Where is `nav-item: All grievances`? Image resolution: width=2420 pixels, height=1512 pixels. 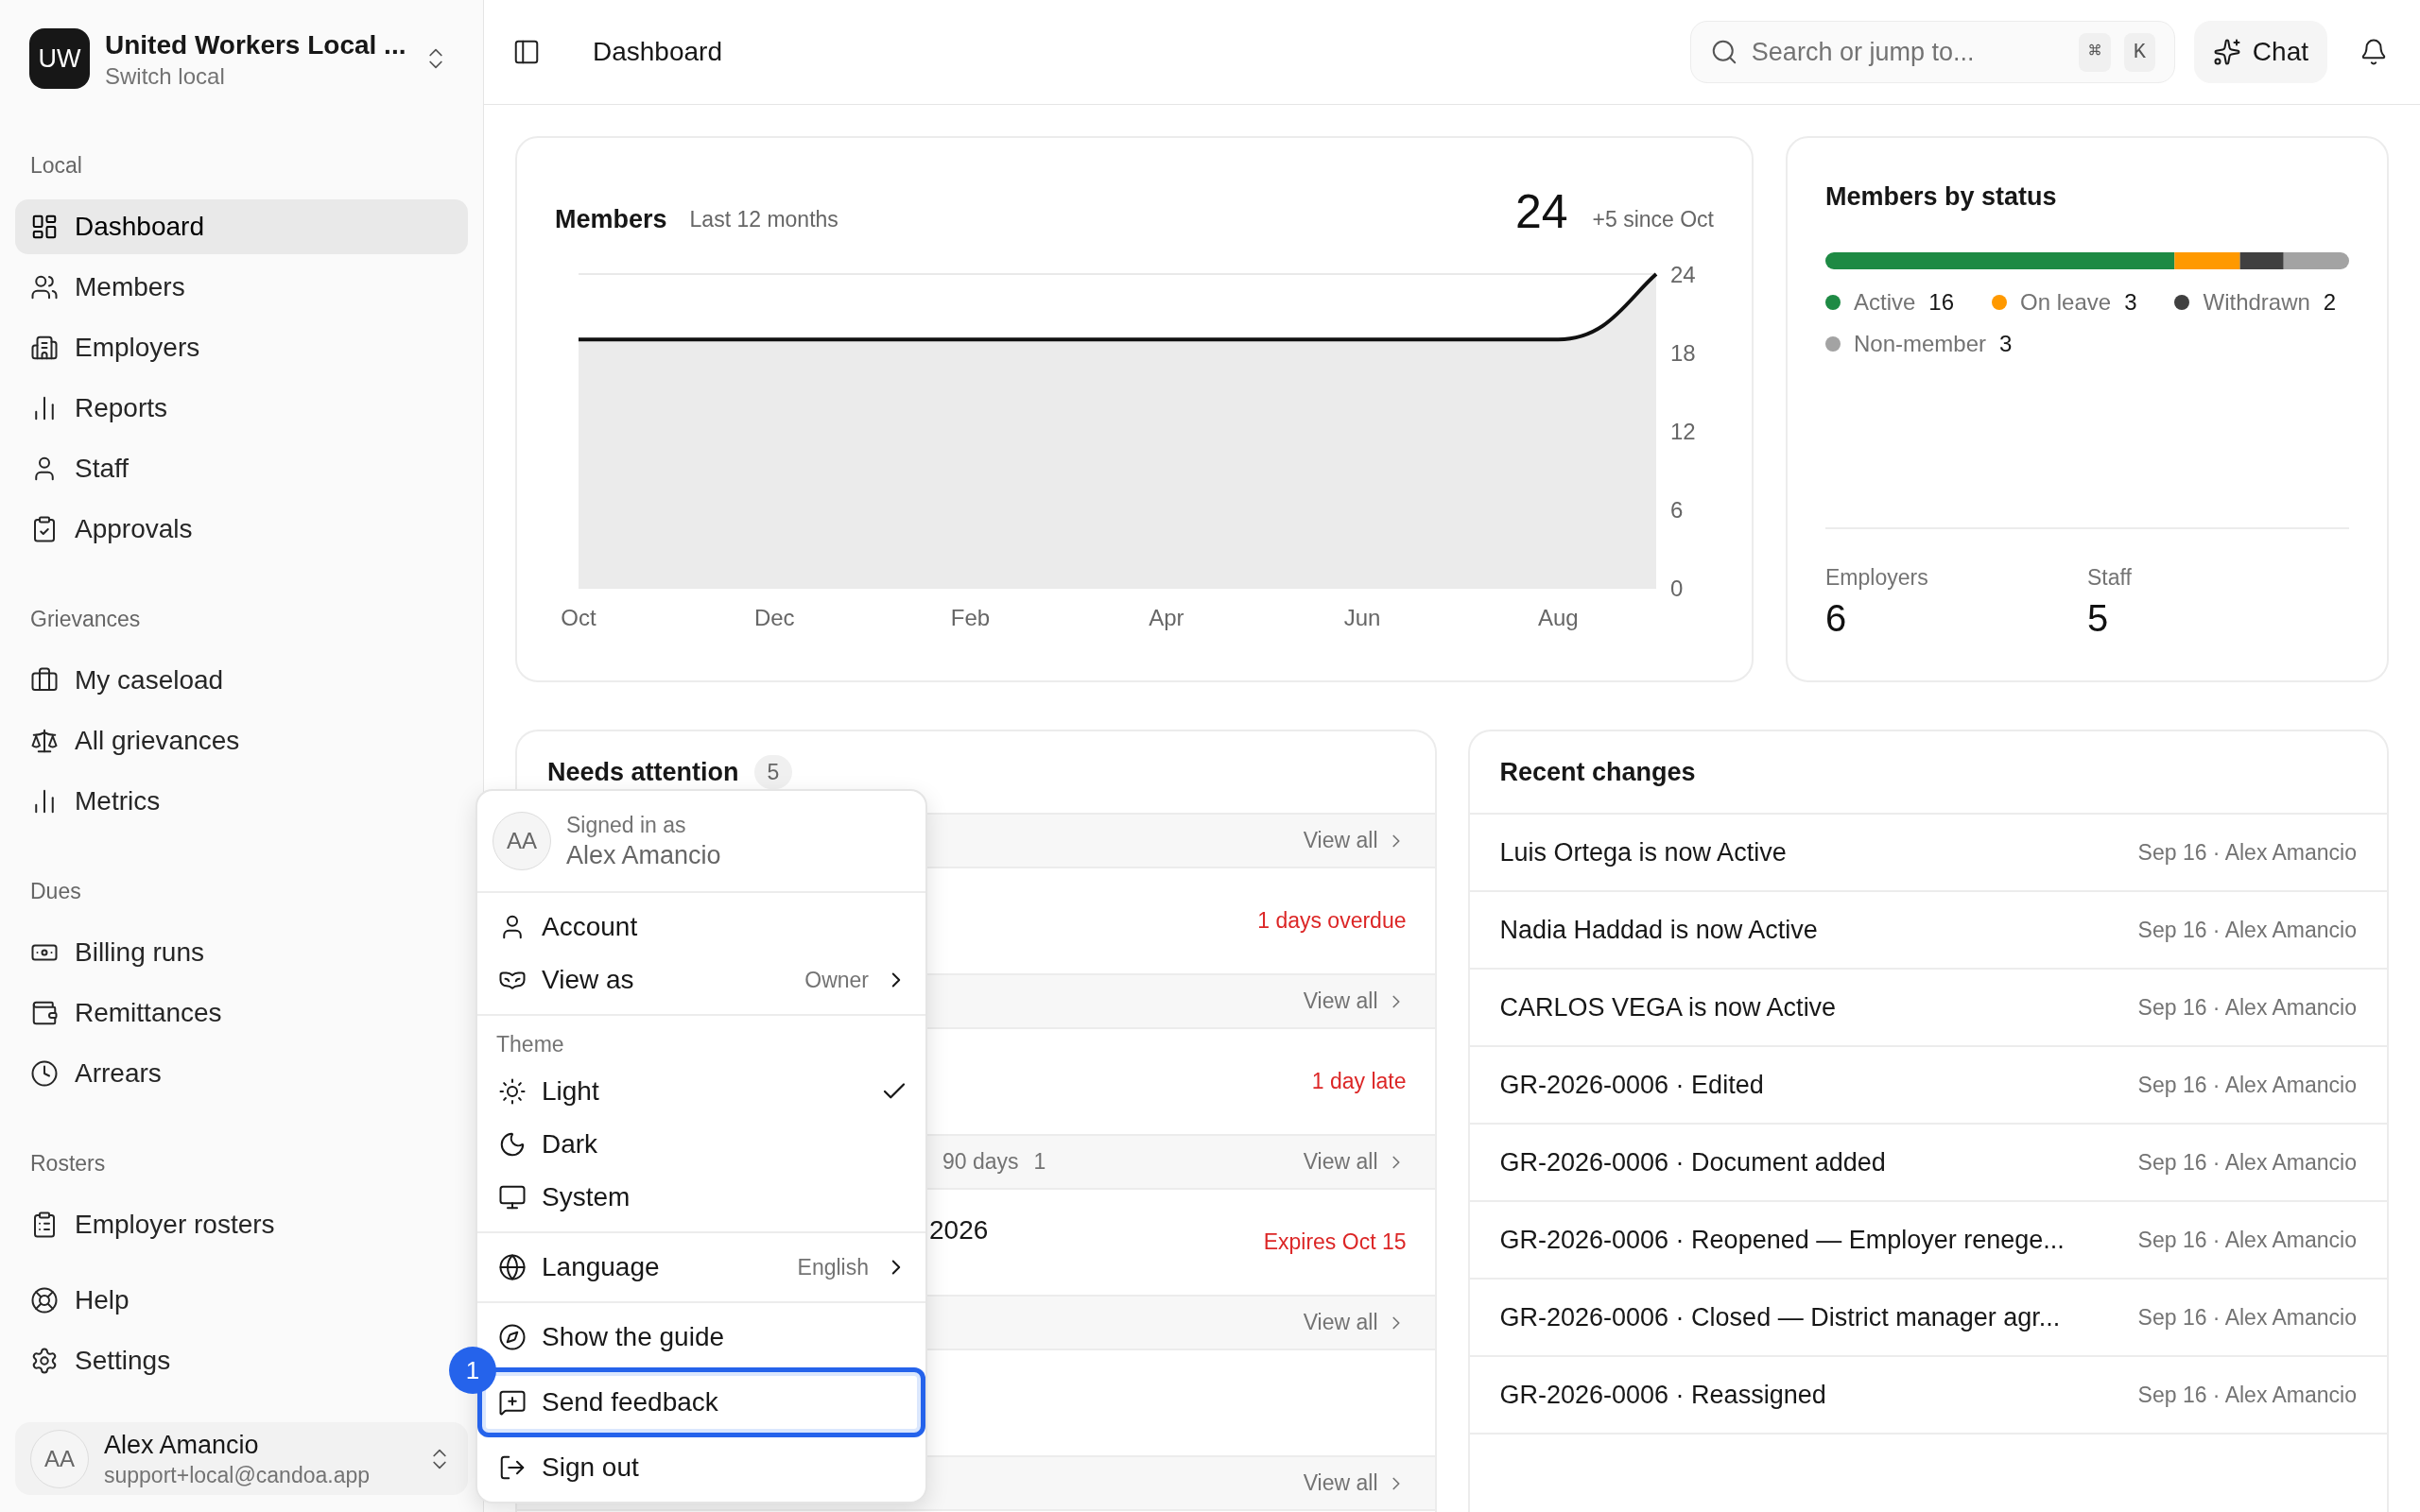 nav-item: All grievances is located at coordinates (242, 740).